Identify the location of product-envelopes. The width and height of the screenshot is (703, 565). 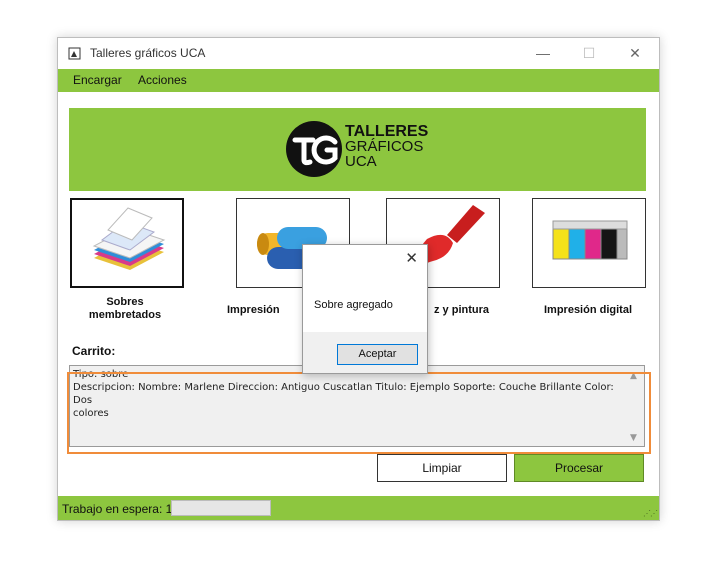
(127, 243).